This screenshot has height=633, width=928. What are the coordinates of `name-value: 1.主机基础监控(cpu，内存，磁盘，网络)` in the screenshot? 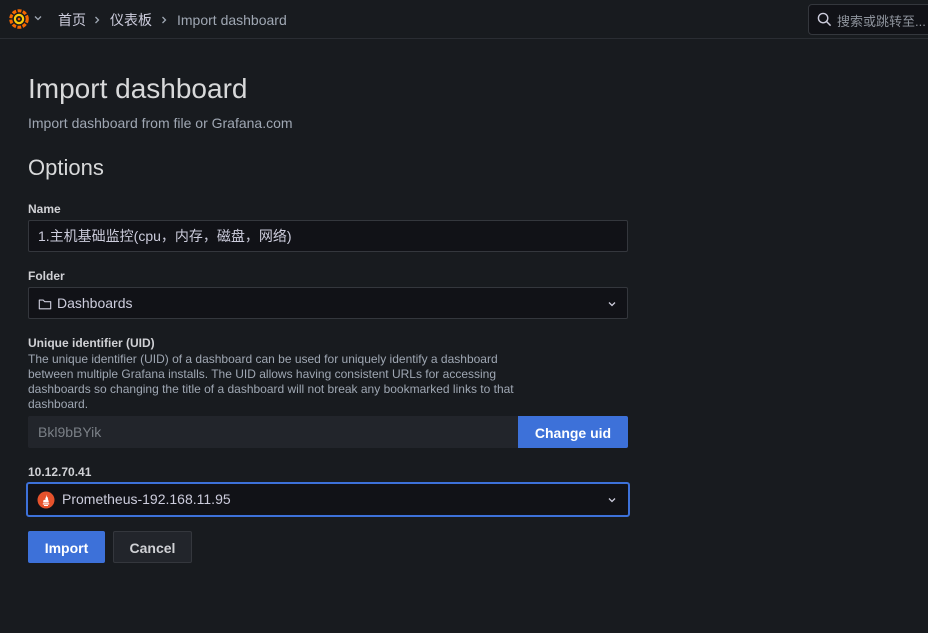 It's located at (165, 236).